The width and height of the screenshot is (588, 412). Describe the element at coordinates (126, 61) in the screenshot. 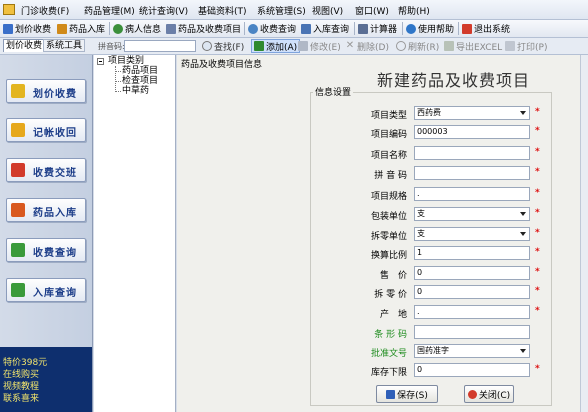

I see `tree-root: 项目类别` at that location.